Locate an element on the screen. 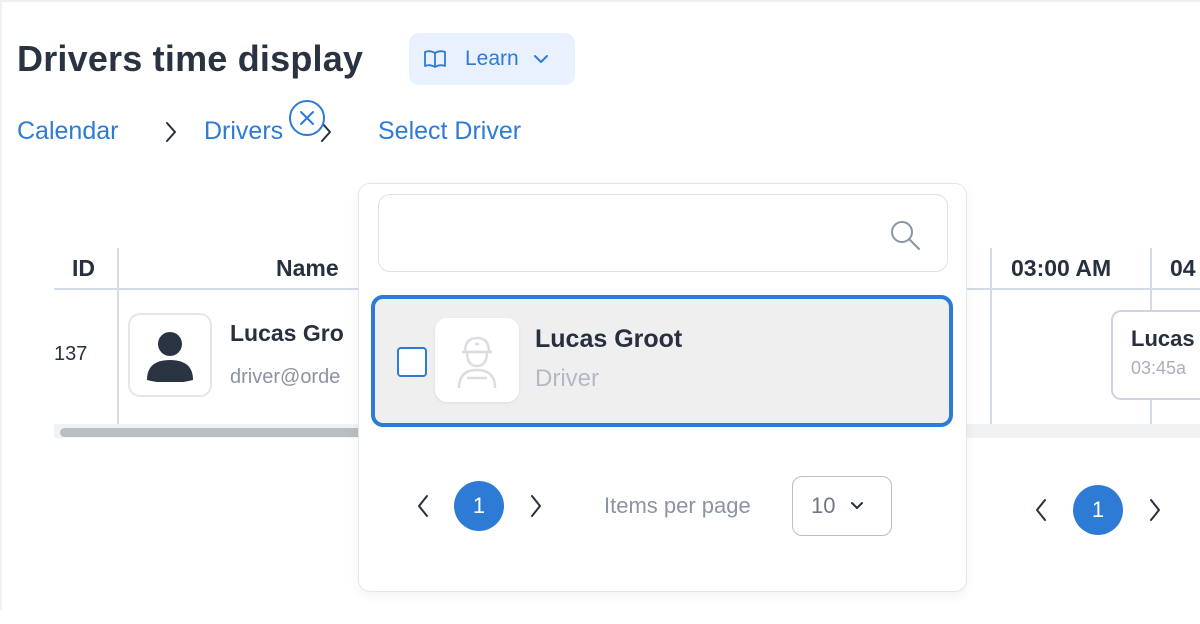 This screenshot has height=624, width=1200. learn-button: Learn is located at coordinates (492, 59).